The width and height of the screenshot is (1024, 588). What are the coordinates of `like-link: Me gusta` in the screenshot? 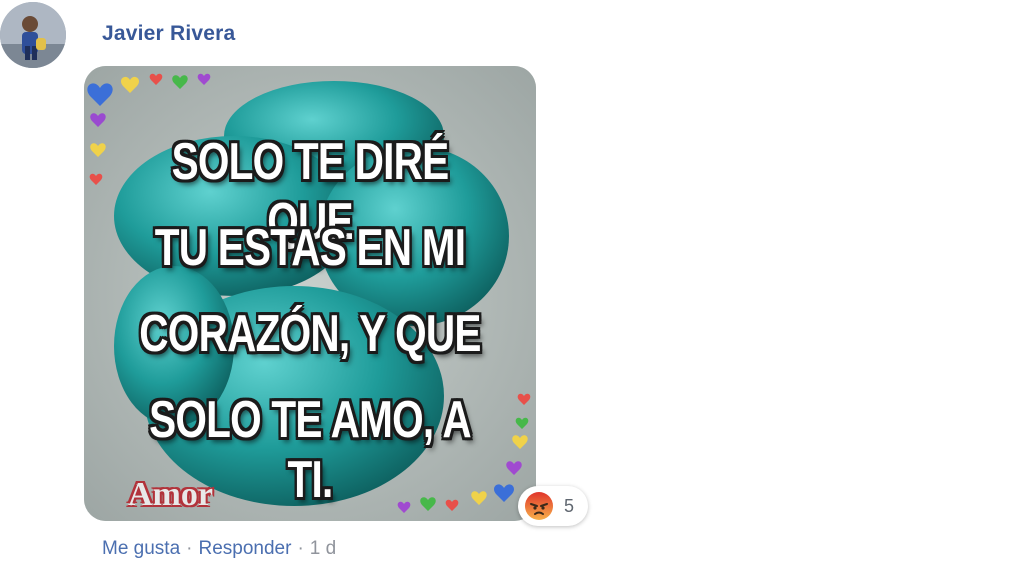 It's located at (141, 549).